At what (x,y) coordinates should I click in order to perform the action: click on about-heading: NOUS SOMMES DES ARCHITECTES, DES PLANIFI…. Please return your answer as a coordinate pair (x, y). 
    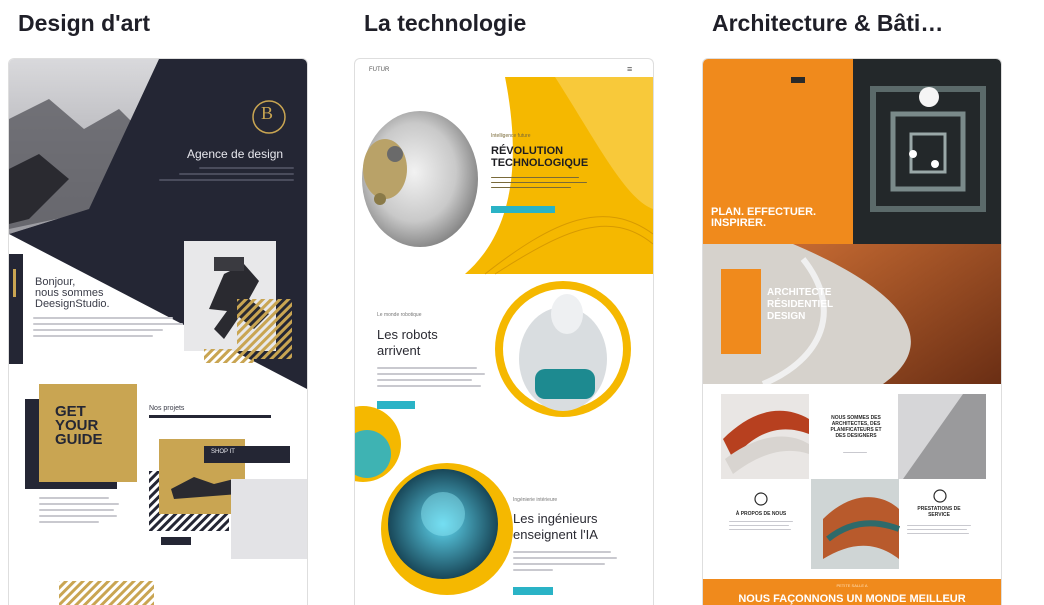
    Looking at the image, I should click on (856, 427).